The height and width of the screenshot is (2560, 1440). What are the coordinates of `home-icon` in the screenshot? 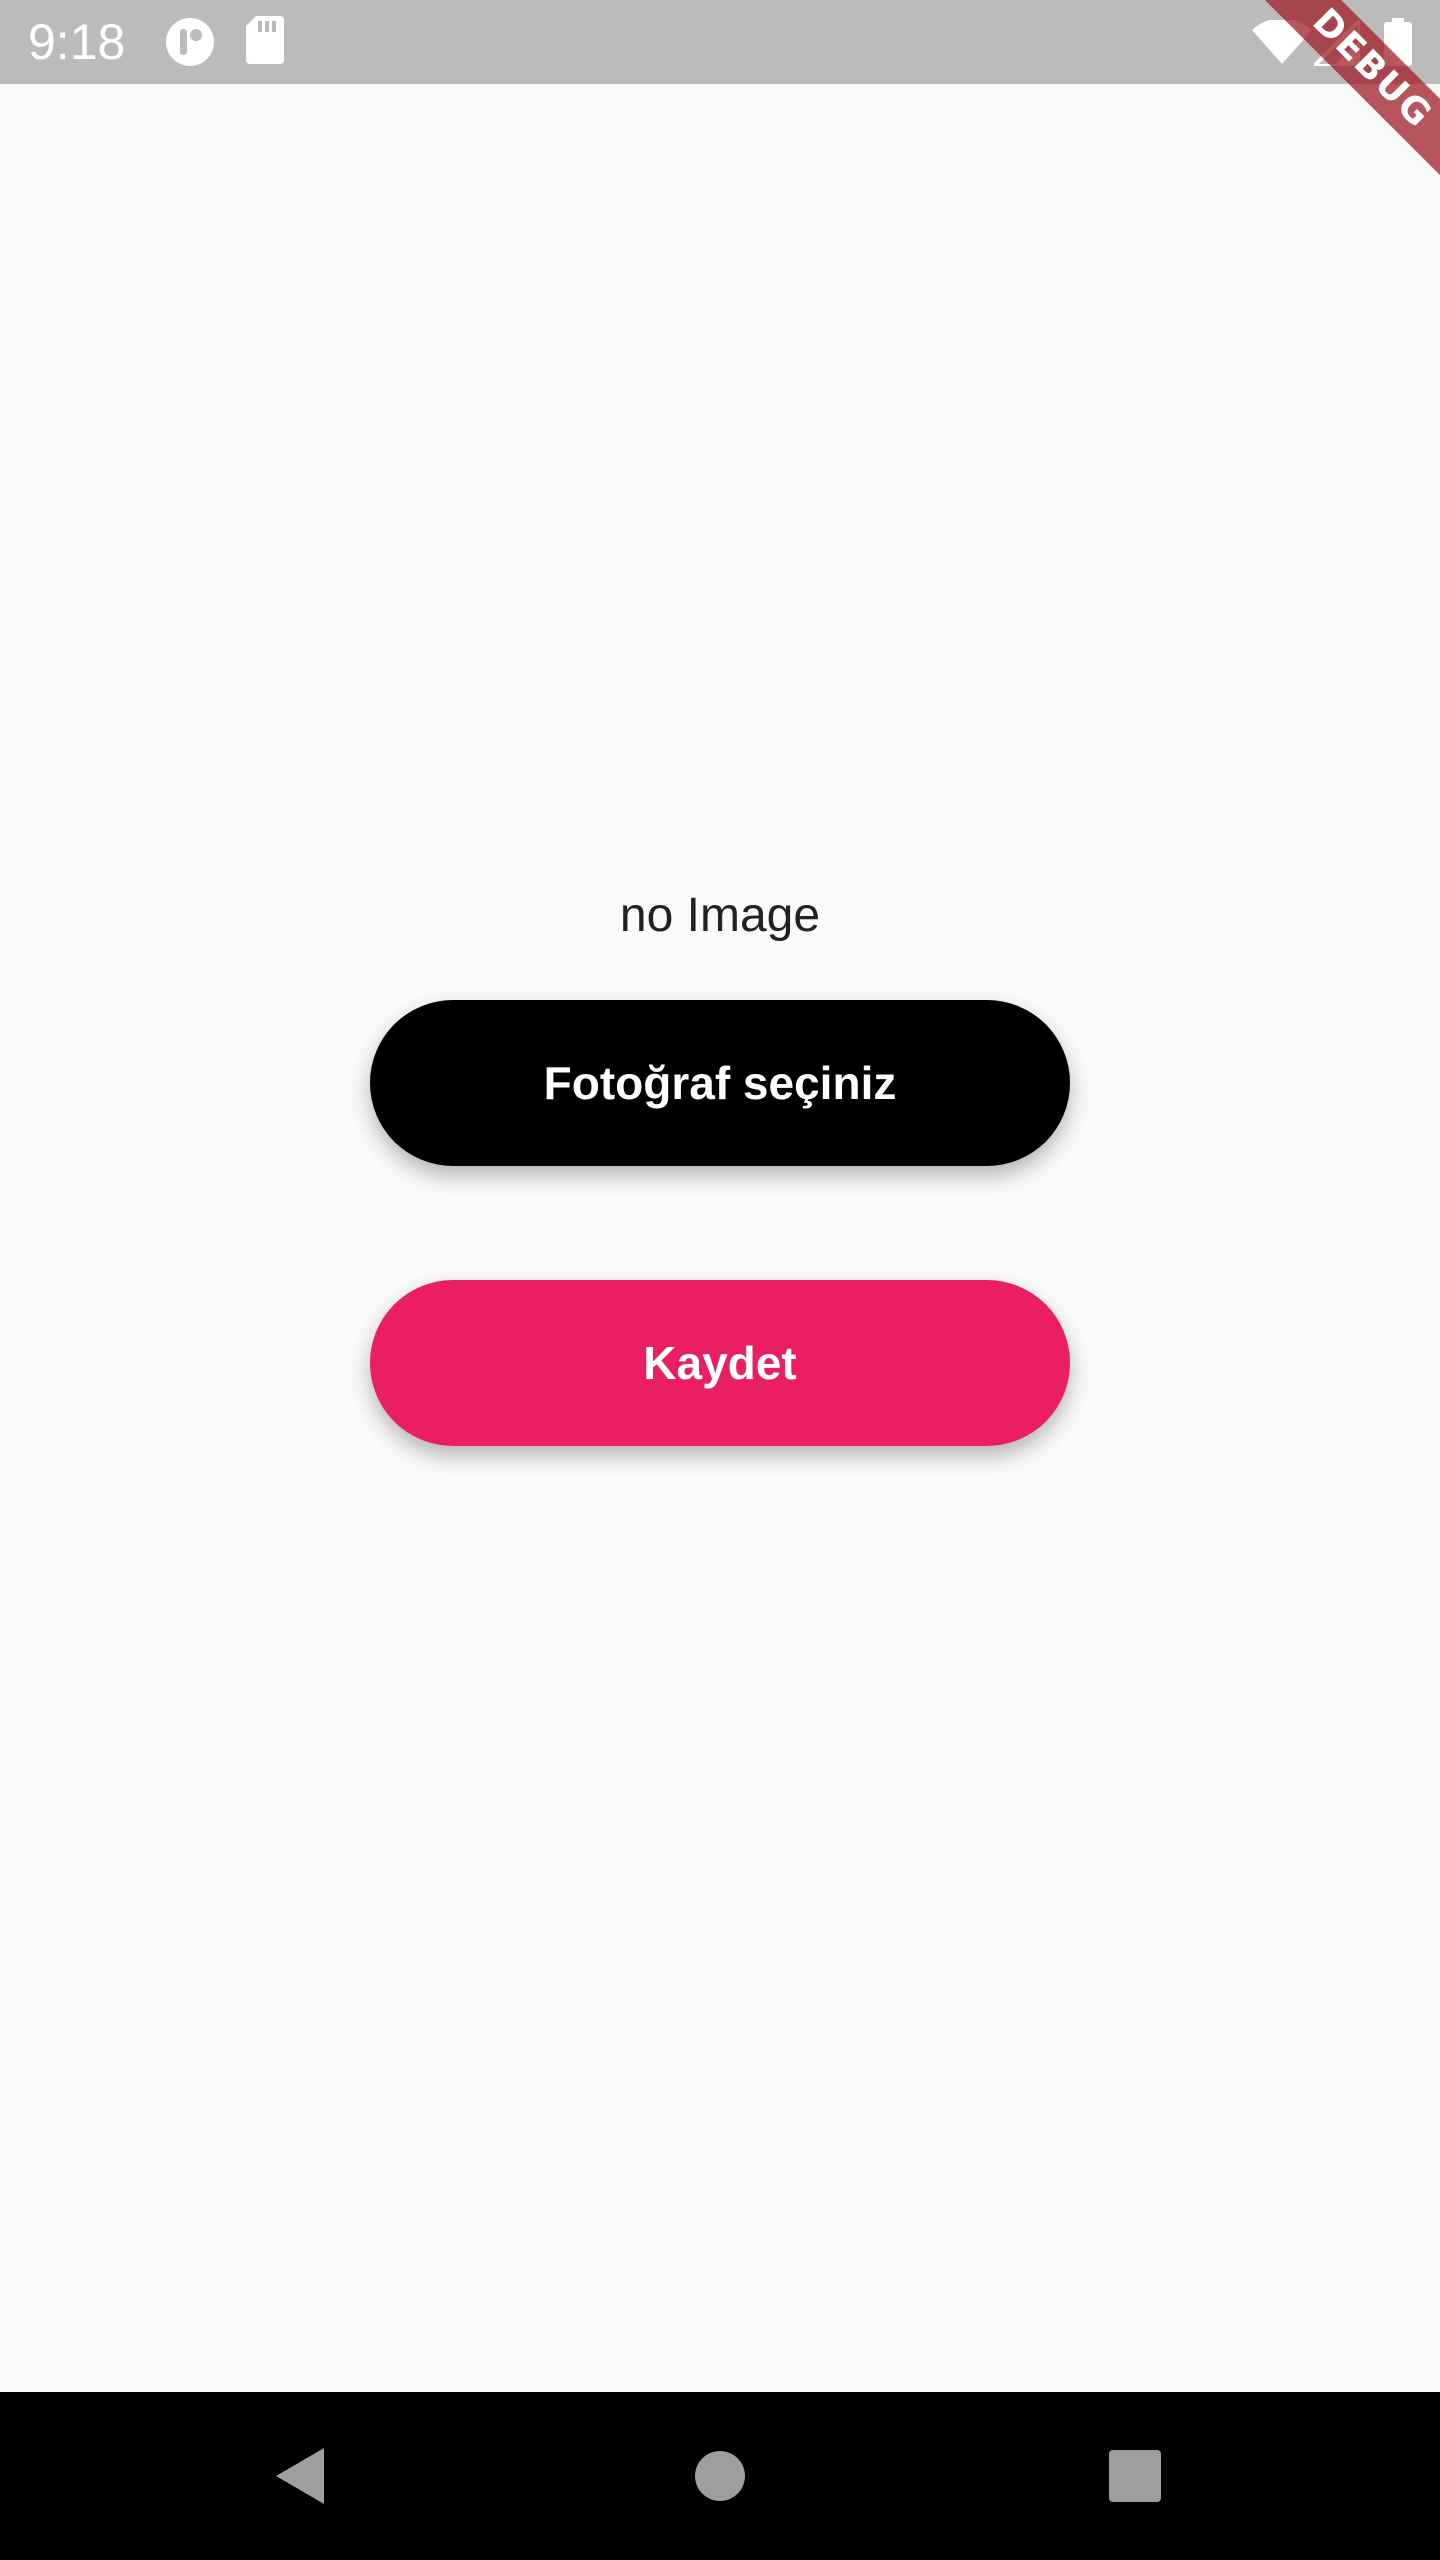 It's located at (720, 2476).